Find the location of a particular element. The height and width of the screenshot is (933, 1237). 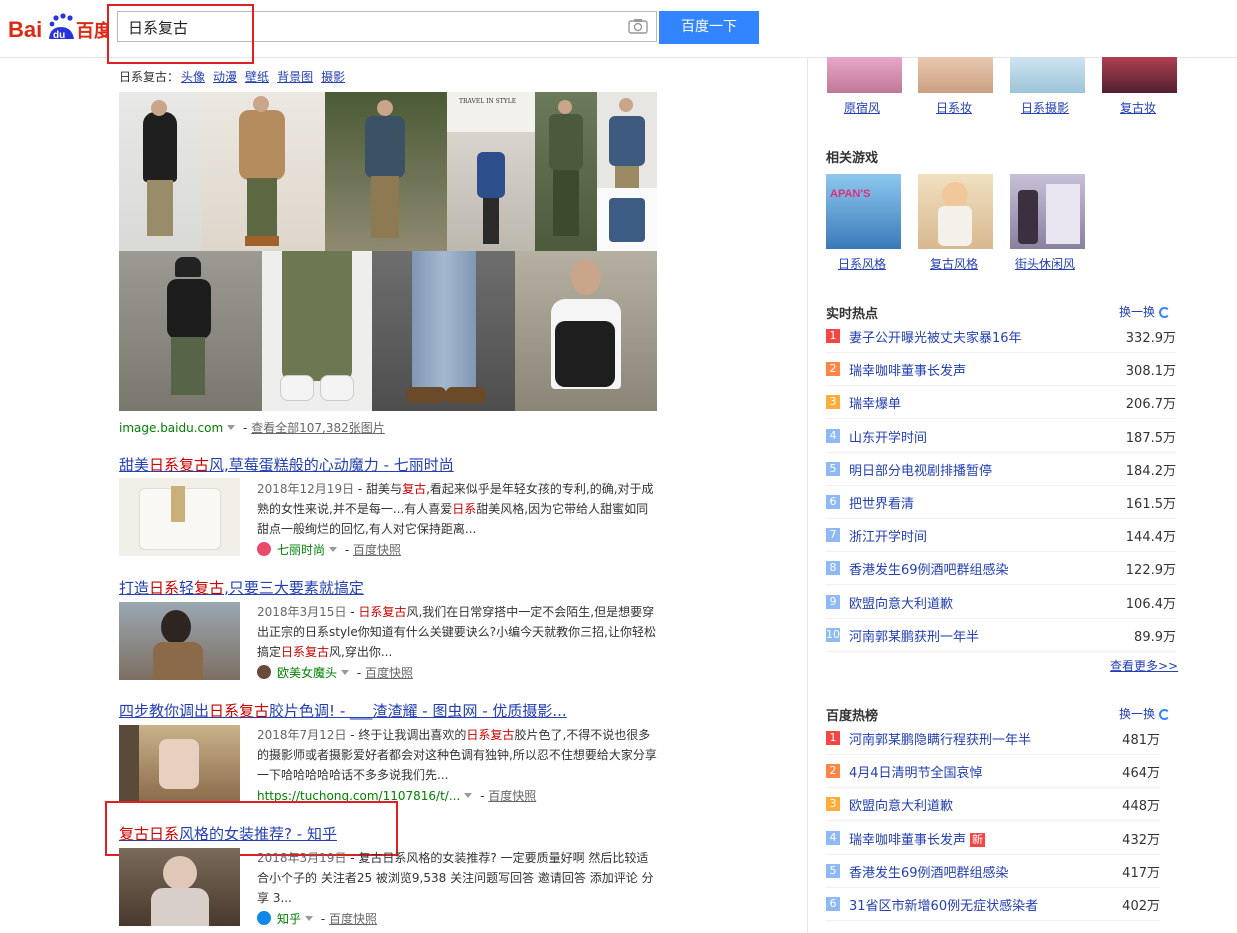

hot-list-item: 10 河南郭某鹏获刑一年半 89.9万 is located at coordinates (1001, 635).